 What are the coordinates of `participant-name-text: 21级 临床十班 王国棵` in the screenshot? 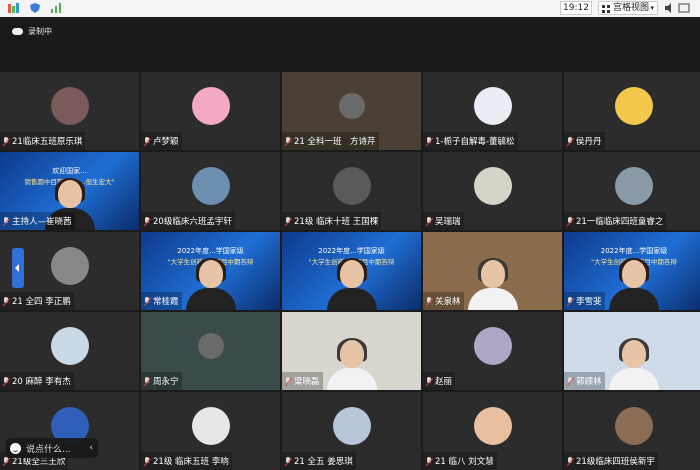 It's located at (336, 222).